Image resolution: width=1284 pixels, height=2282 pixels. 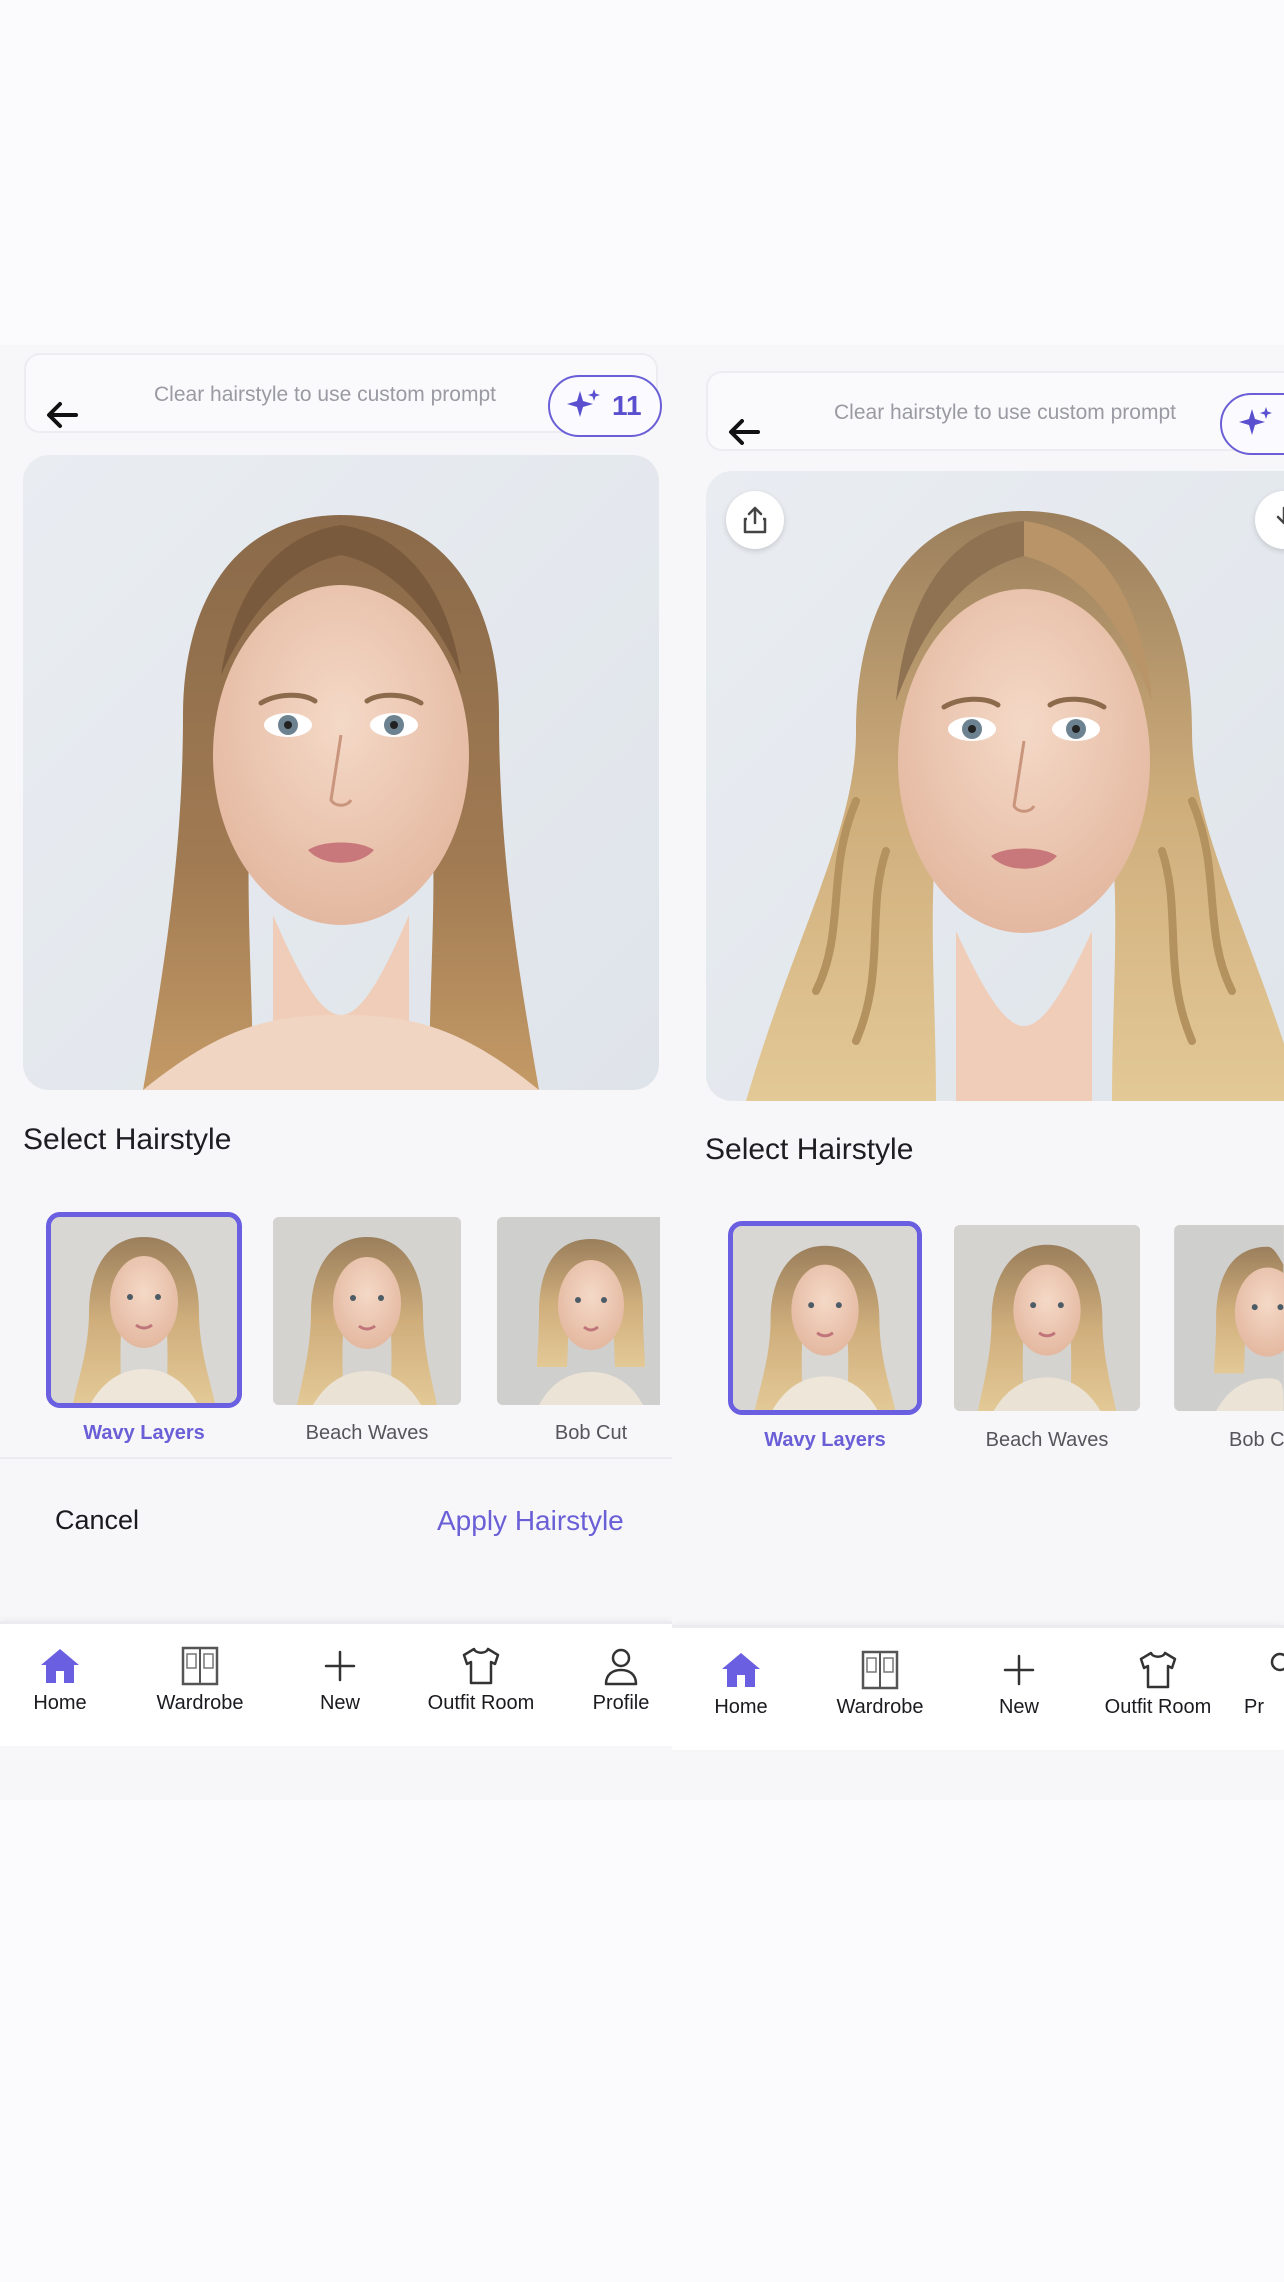 I want to click on credits-count: 11, so click(x=627, y=405).